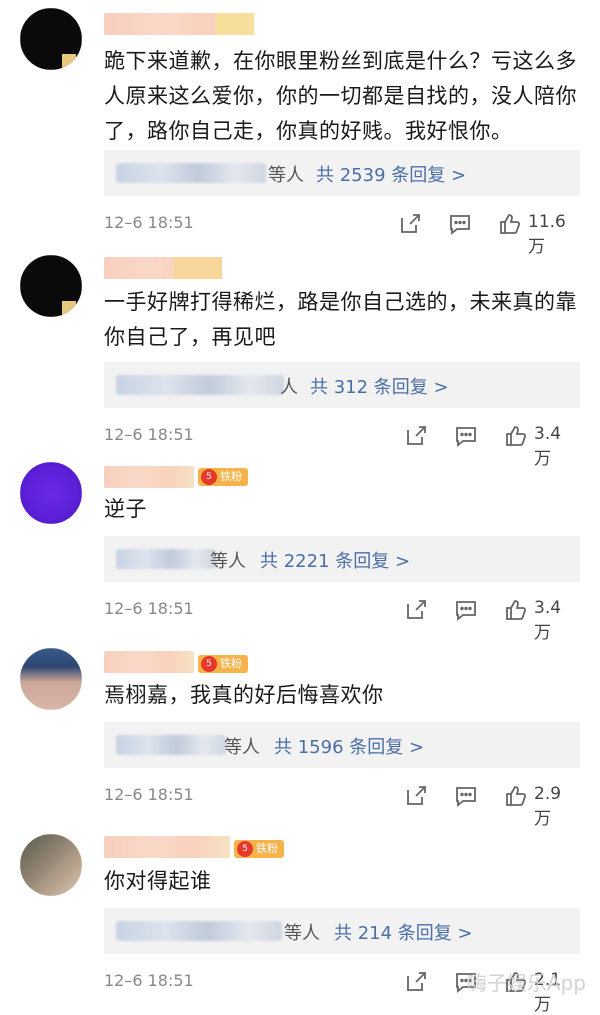  Describe the element at coordinates (342, 233) in the screenshot. I see `comment-meta: 12–6 18:51 11.6 万` at that location.